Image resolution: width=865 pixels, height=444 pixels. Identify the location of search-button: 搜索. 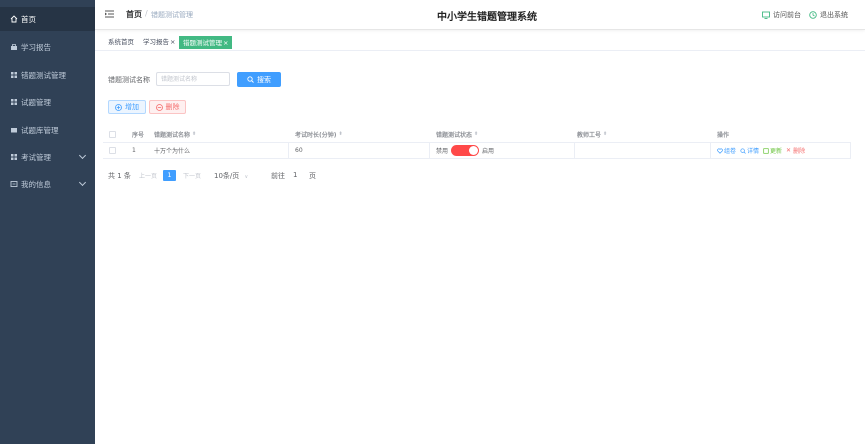
(259, 79).